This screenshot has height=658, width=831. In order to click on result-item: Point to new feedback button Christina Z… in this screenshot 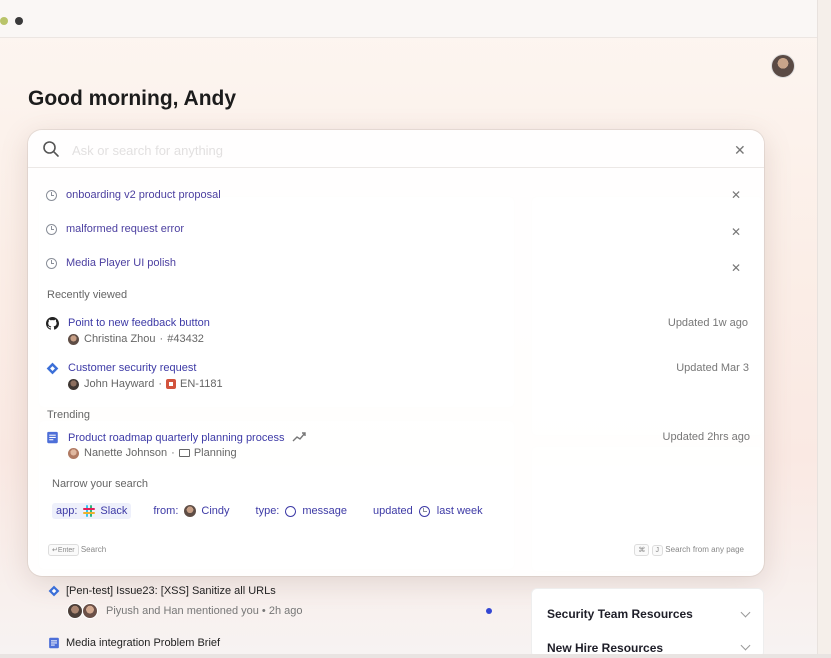, I will do `click(397, 333)`.